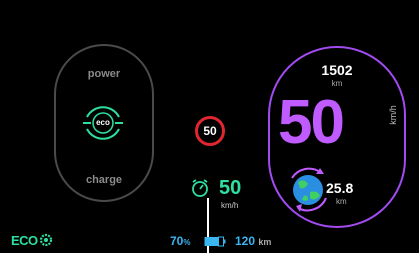 Image resolution: width=419 pixels, height=253 pixels. I want to click on cruise-control-icon, so click(200, 188).